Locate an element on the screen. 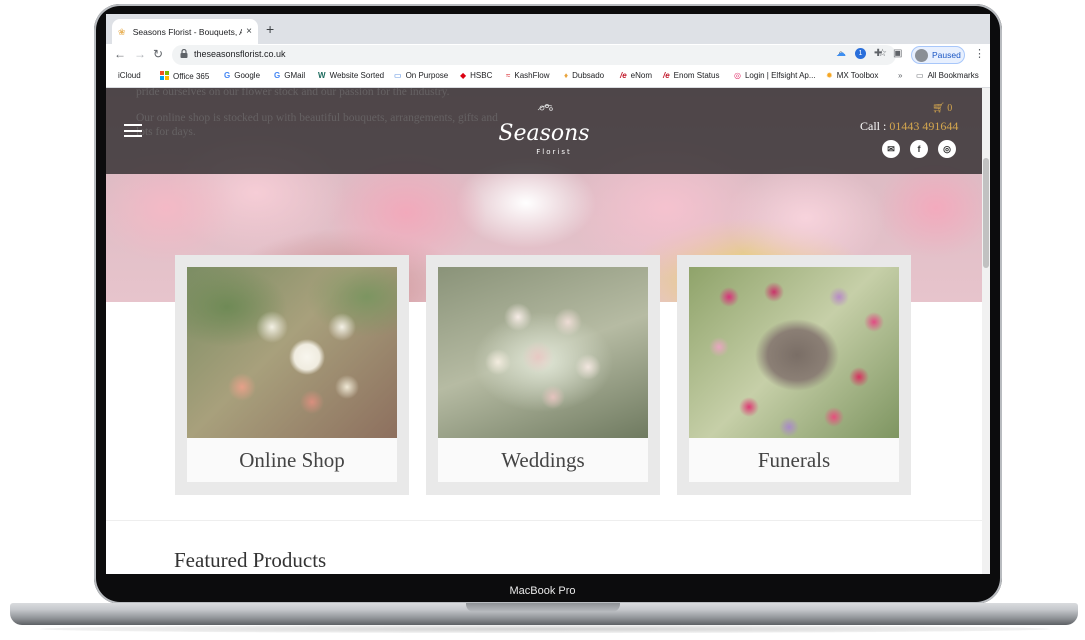 This screenshot has height=640, width=1085. device-label: MacBook Pro is located at coordinates (542, 591).